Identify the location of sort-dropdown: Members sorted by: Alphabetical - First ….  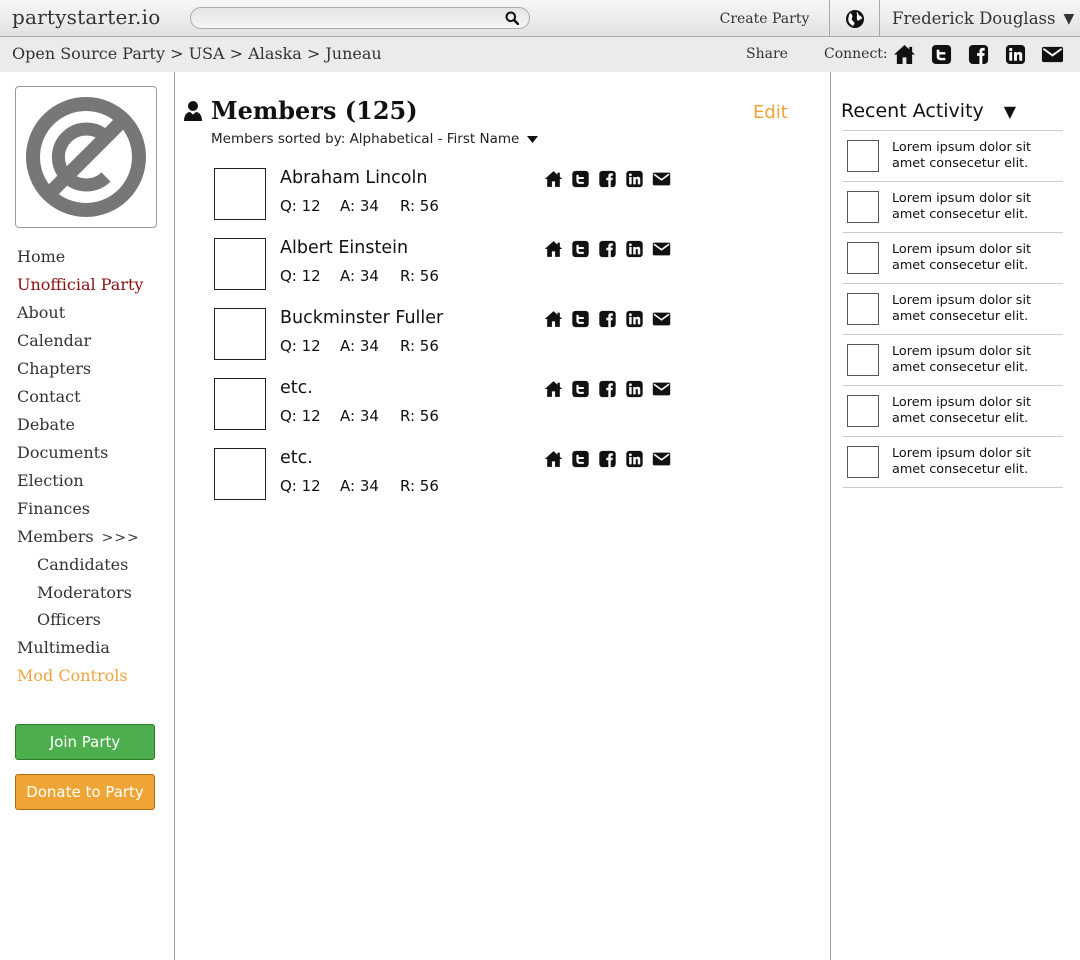
(375, 139).